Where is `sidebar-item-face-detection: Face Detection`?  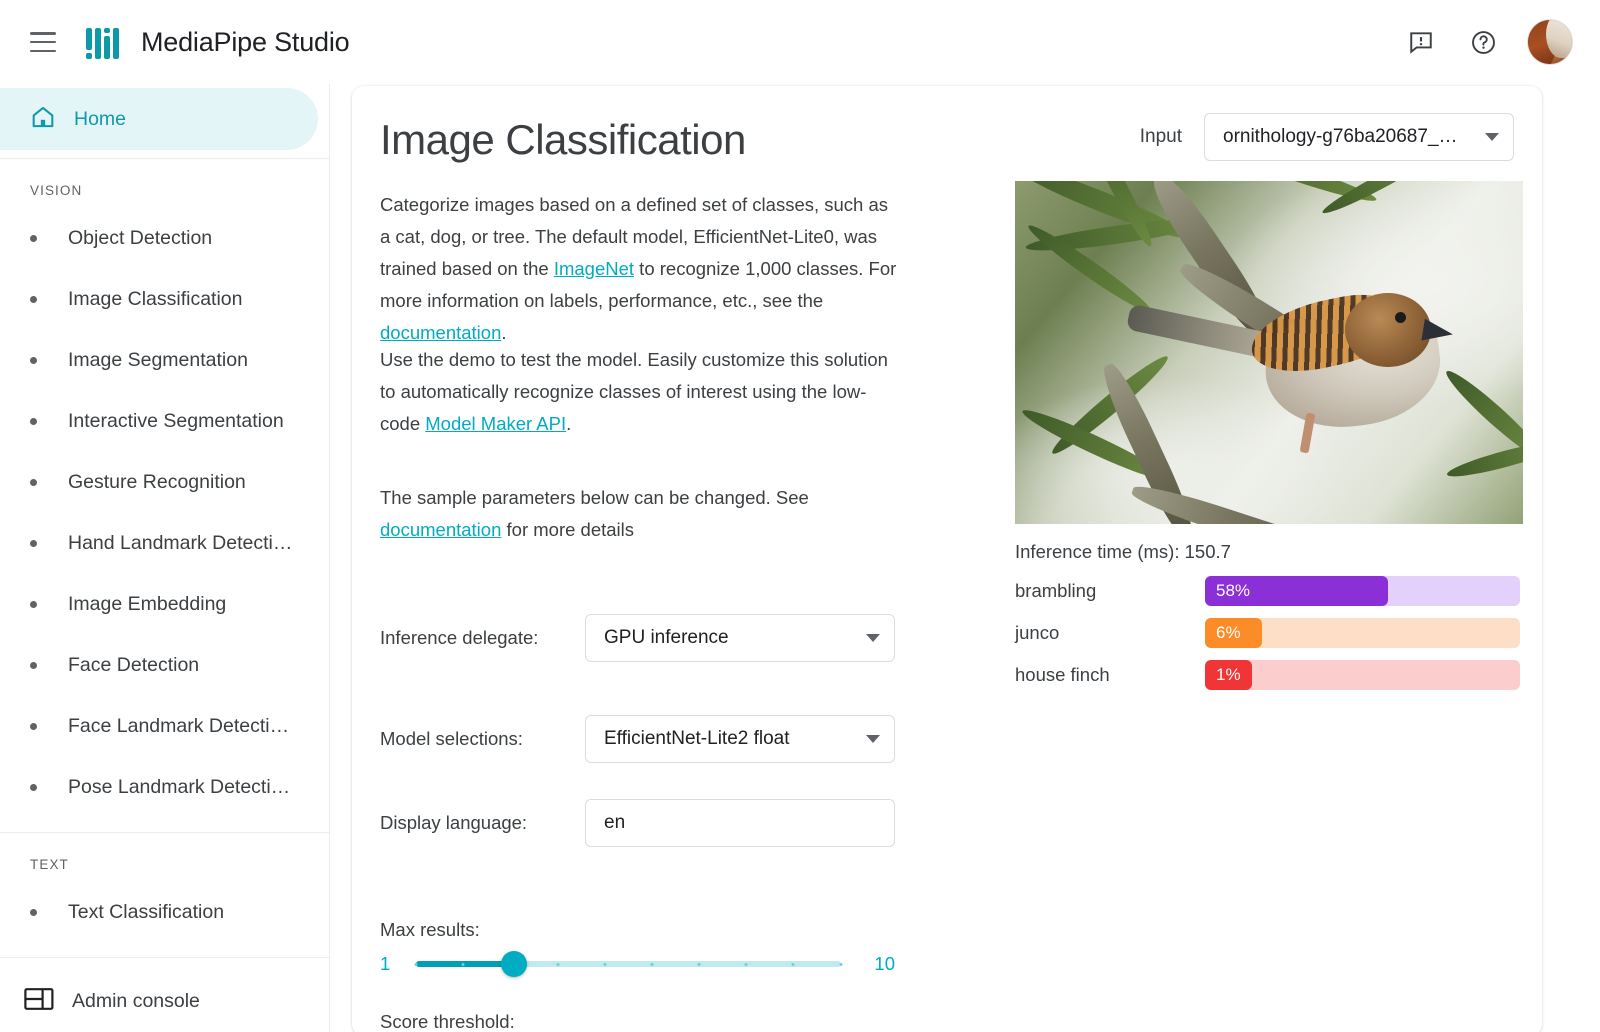 sidebar-item-face-detection: Face Detection is located at coordinates (164, 665).